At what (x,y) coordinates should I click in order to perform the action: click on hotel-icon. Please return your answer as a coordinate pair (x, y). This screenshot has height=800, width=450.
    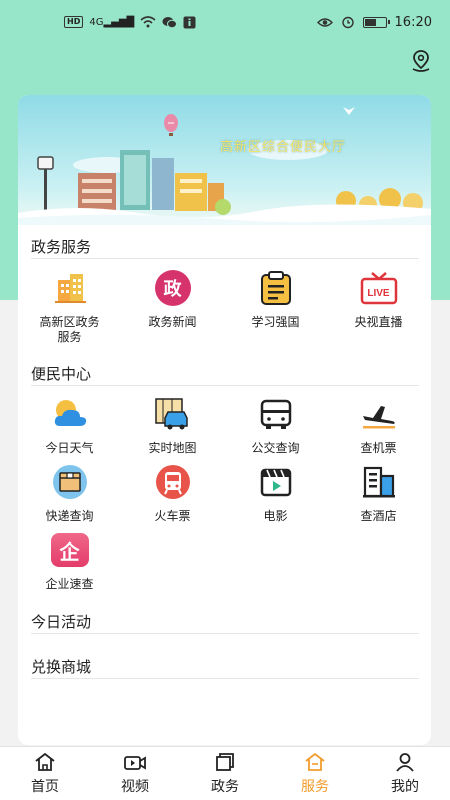
    Looking at the image, I should click on (379, 482).